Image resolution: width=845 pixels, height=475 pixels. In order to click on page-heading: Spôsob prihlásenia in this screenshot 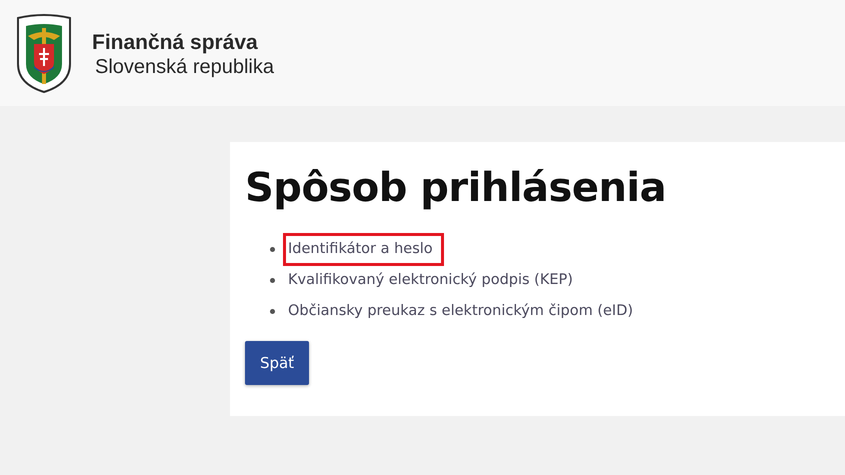, I will do `click(456, 188)`.